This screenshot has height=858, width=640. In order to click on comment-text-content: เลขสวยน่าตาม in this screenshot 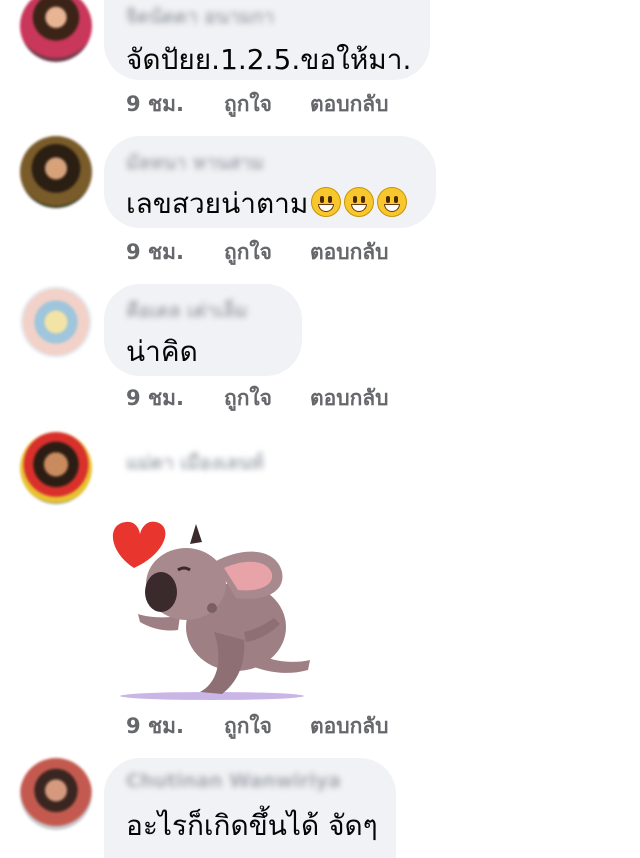, I will do `click(217, 203)`.